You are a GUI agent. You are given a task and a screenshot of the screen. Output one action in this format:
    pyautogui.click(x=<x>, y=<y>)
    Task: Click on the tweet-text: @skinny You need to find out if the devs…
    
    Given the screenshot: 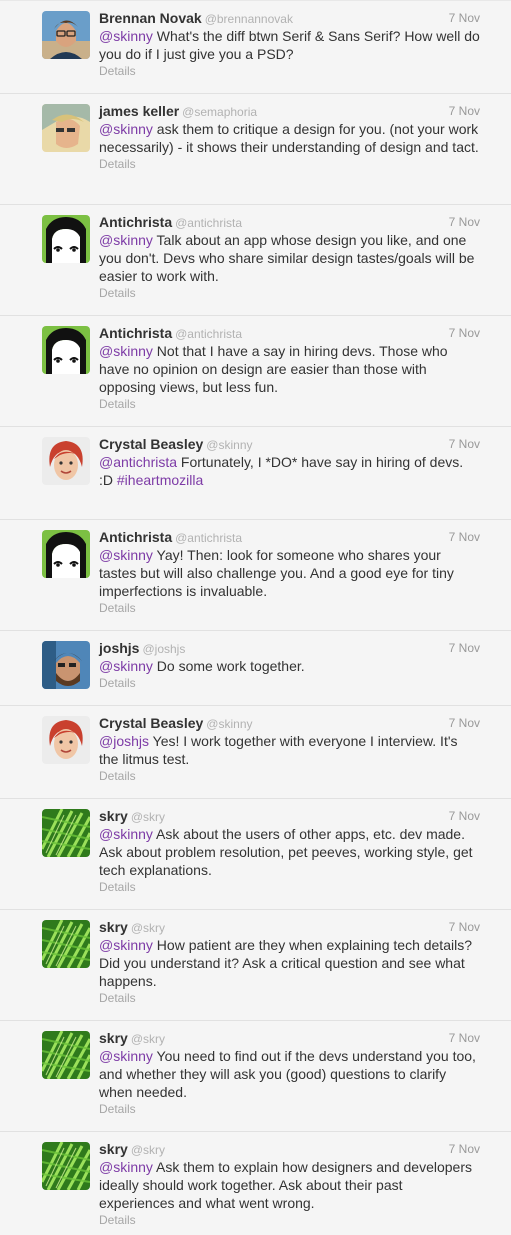 What is the action you would take?
    pyautogui.click(x=289, y=1074)
    